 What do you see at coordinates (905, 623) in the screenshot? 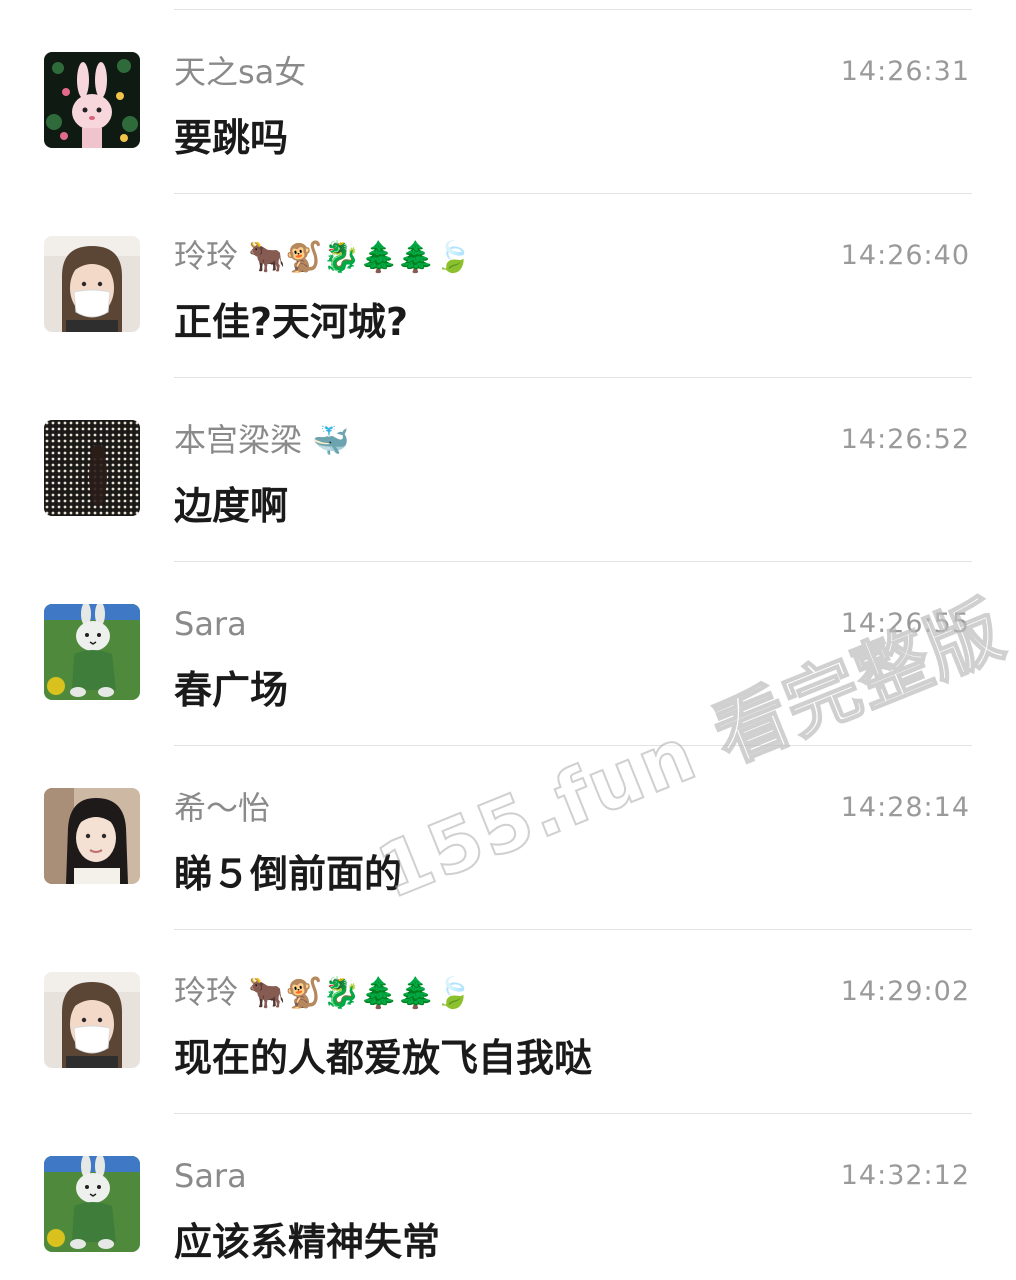
I see `timestamp: 14:26:55` at bounding box center [905, 623].